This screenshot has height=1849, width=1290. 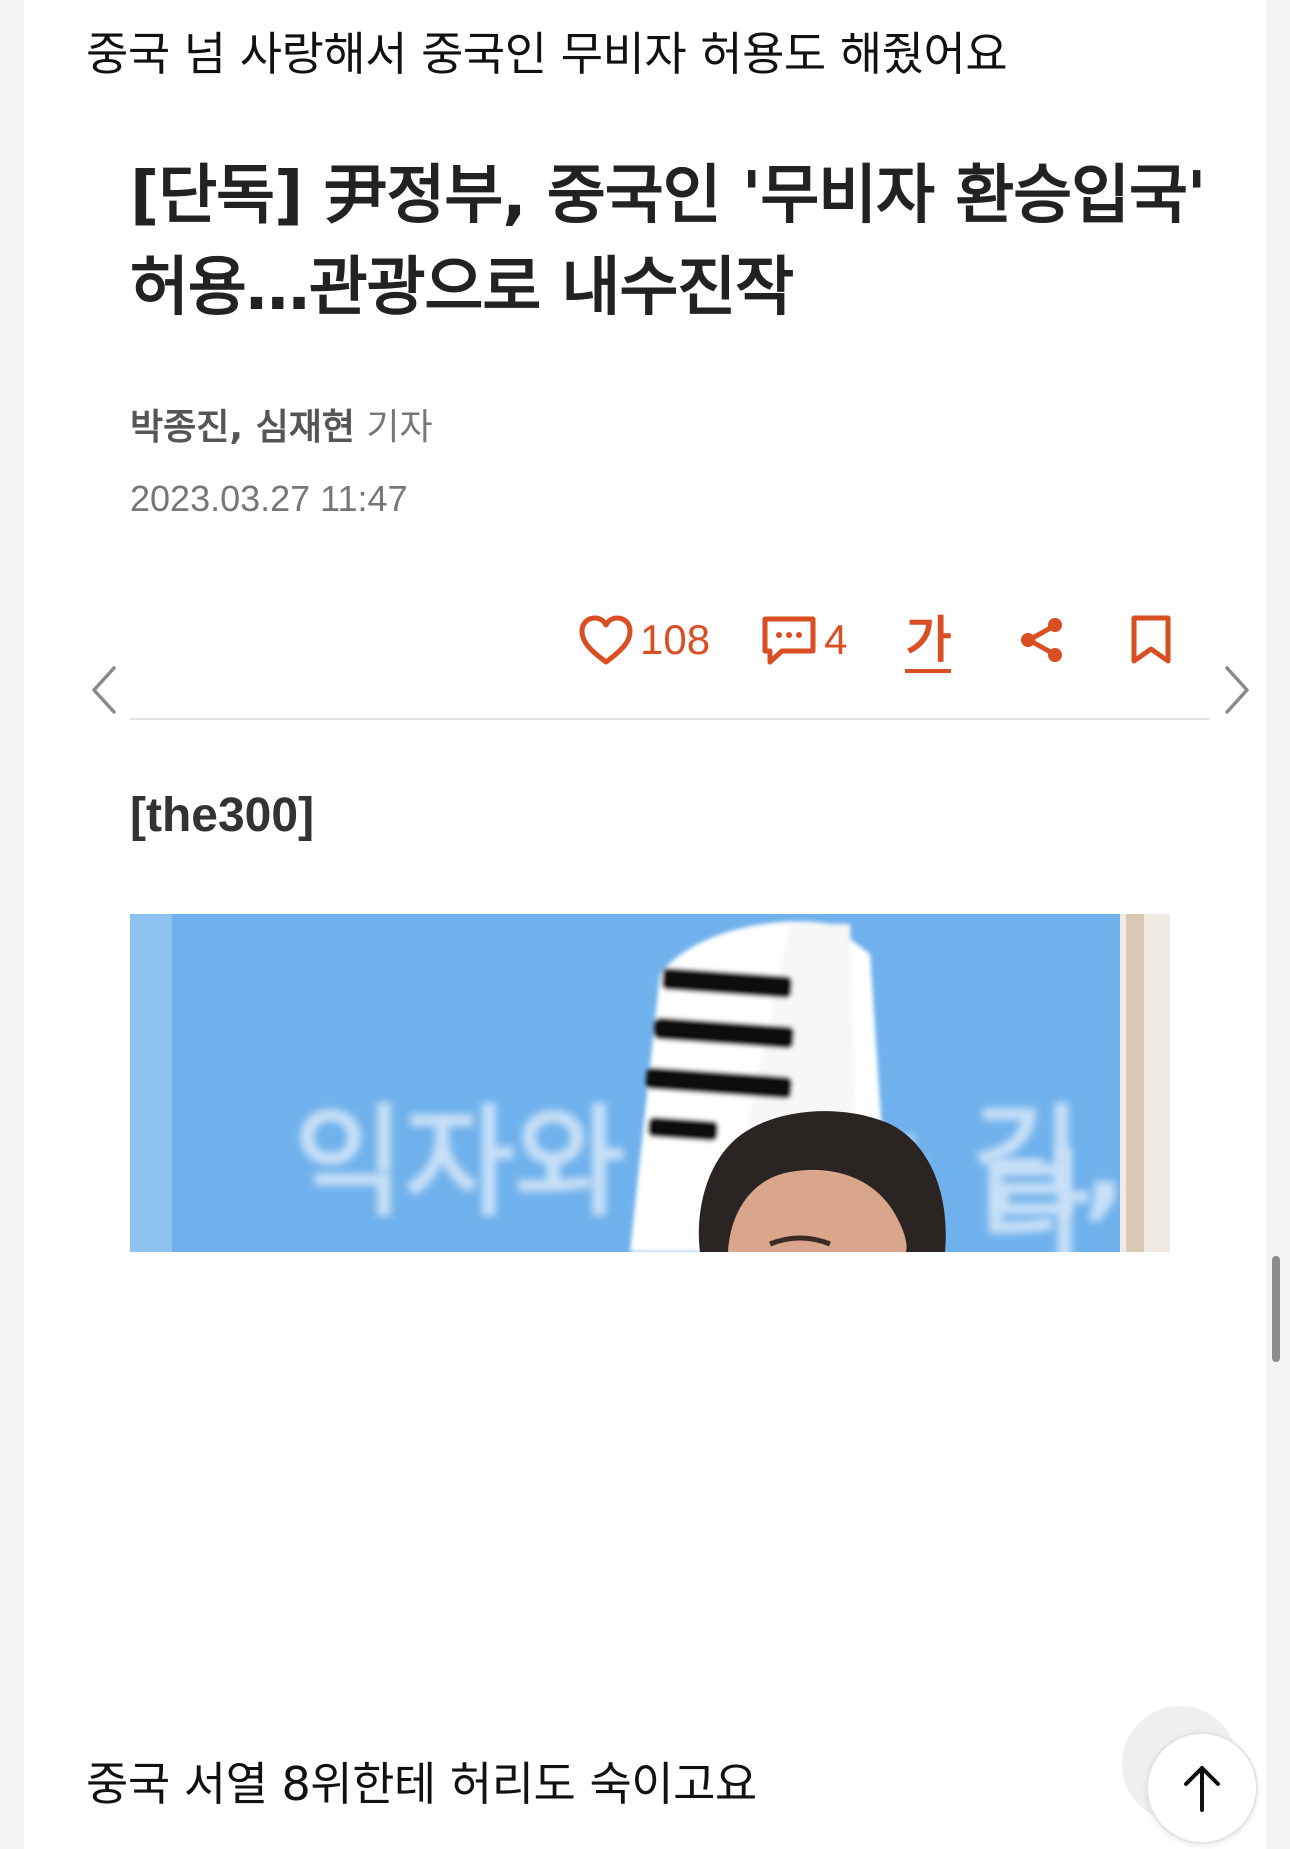 I want to click on comment-button: 4, so click(x=803, y=640).